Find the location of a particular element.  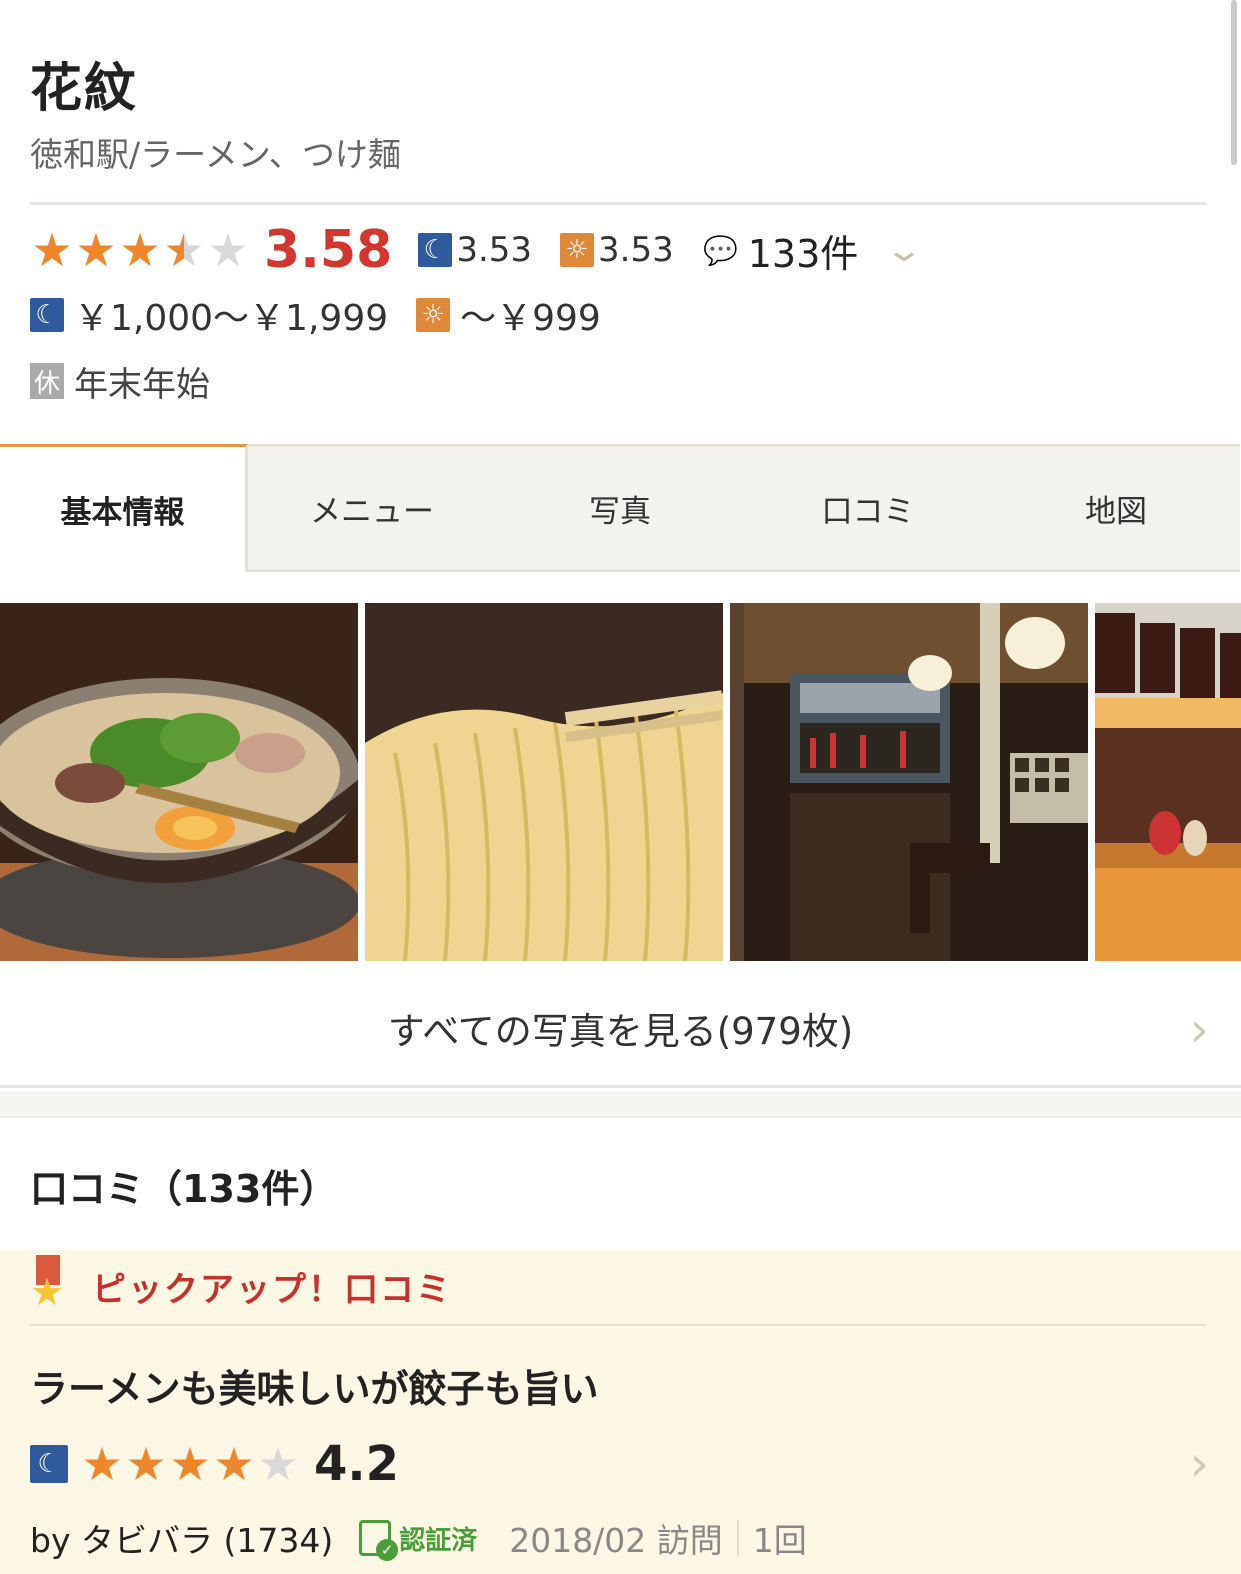

tab-map: 地図 is located at coordinates (1116, 508).